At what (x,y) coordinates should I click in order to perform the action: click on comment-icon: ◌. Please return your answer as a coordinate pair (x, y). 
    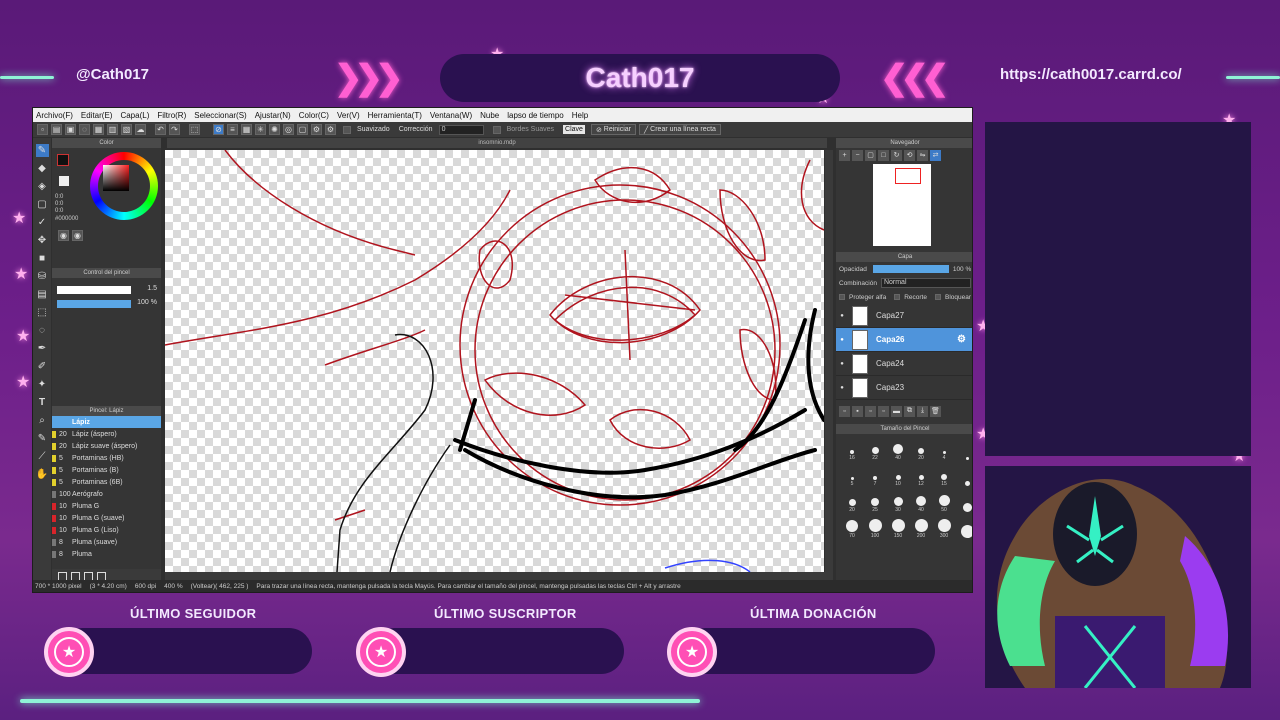
    Looking at the image, I should click on (84, 129).